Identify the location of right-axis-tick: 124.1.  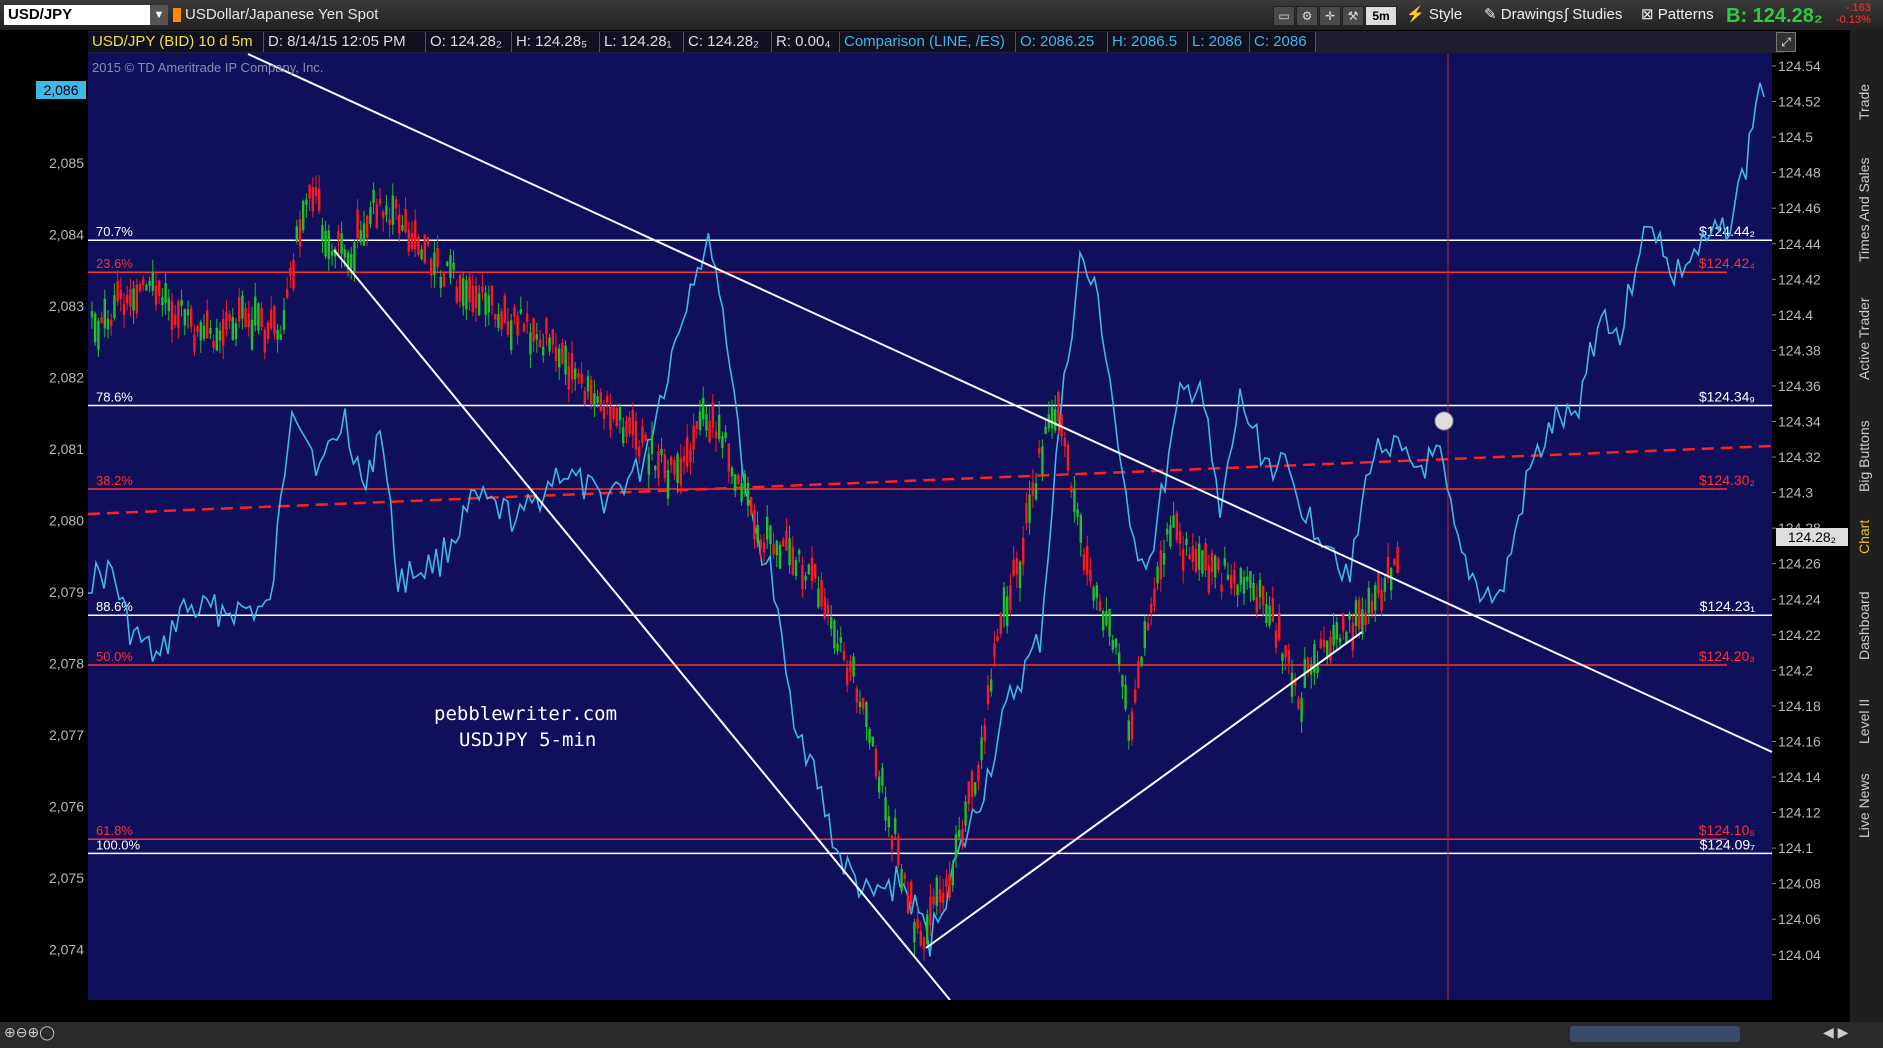
(1795, 848).